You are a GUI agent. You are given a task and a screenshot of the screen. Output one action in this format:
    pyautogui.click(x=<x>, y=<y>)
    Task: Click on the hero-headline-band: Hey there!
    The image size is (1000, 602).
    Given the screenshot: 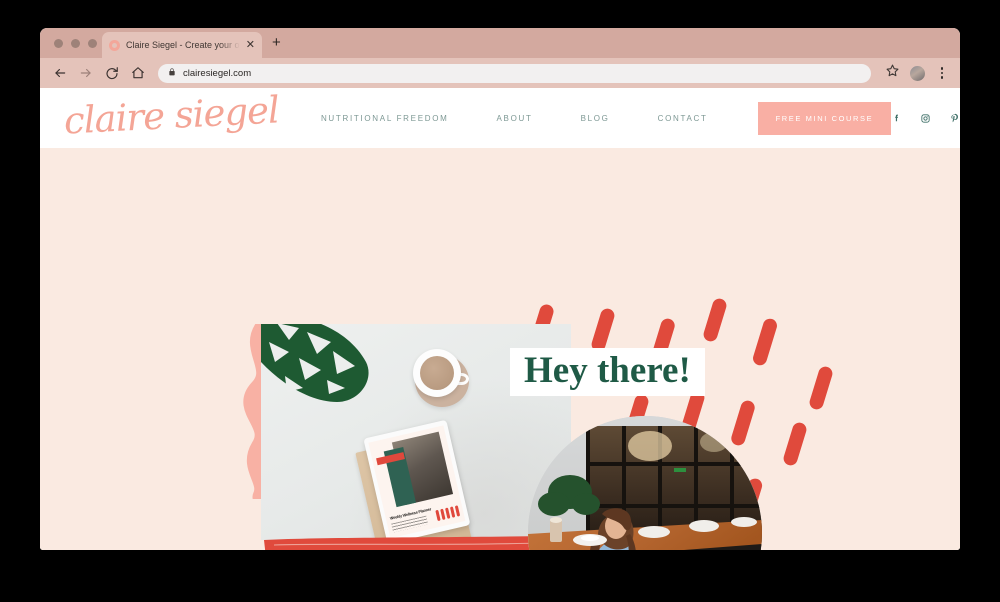 What is the action you would take?
    pyautogui.click(x=607, y=372)
    